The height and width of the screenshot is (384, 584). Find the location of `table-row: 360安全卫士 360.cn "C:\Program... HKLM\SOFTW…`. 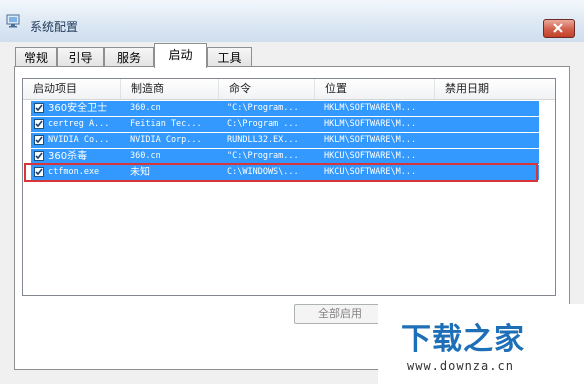

table-row: 360安全卫士 360.cn "C:\Program... HKLM\SOFTW… is located at coordinates (285, 108).